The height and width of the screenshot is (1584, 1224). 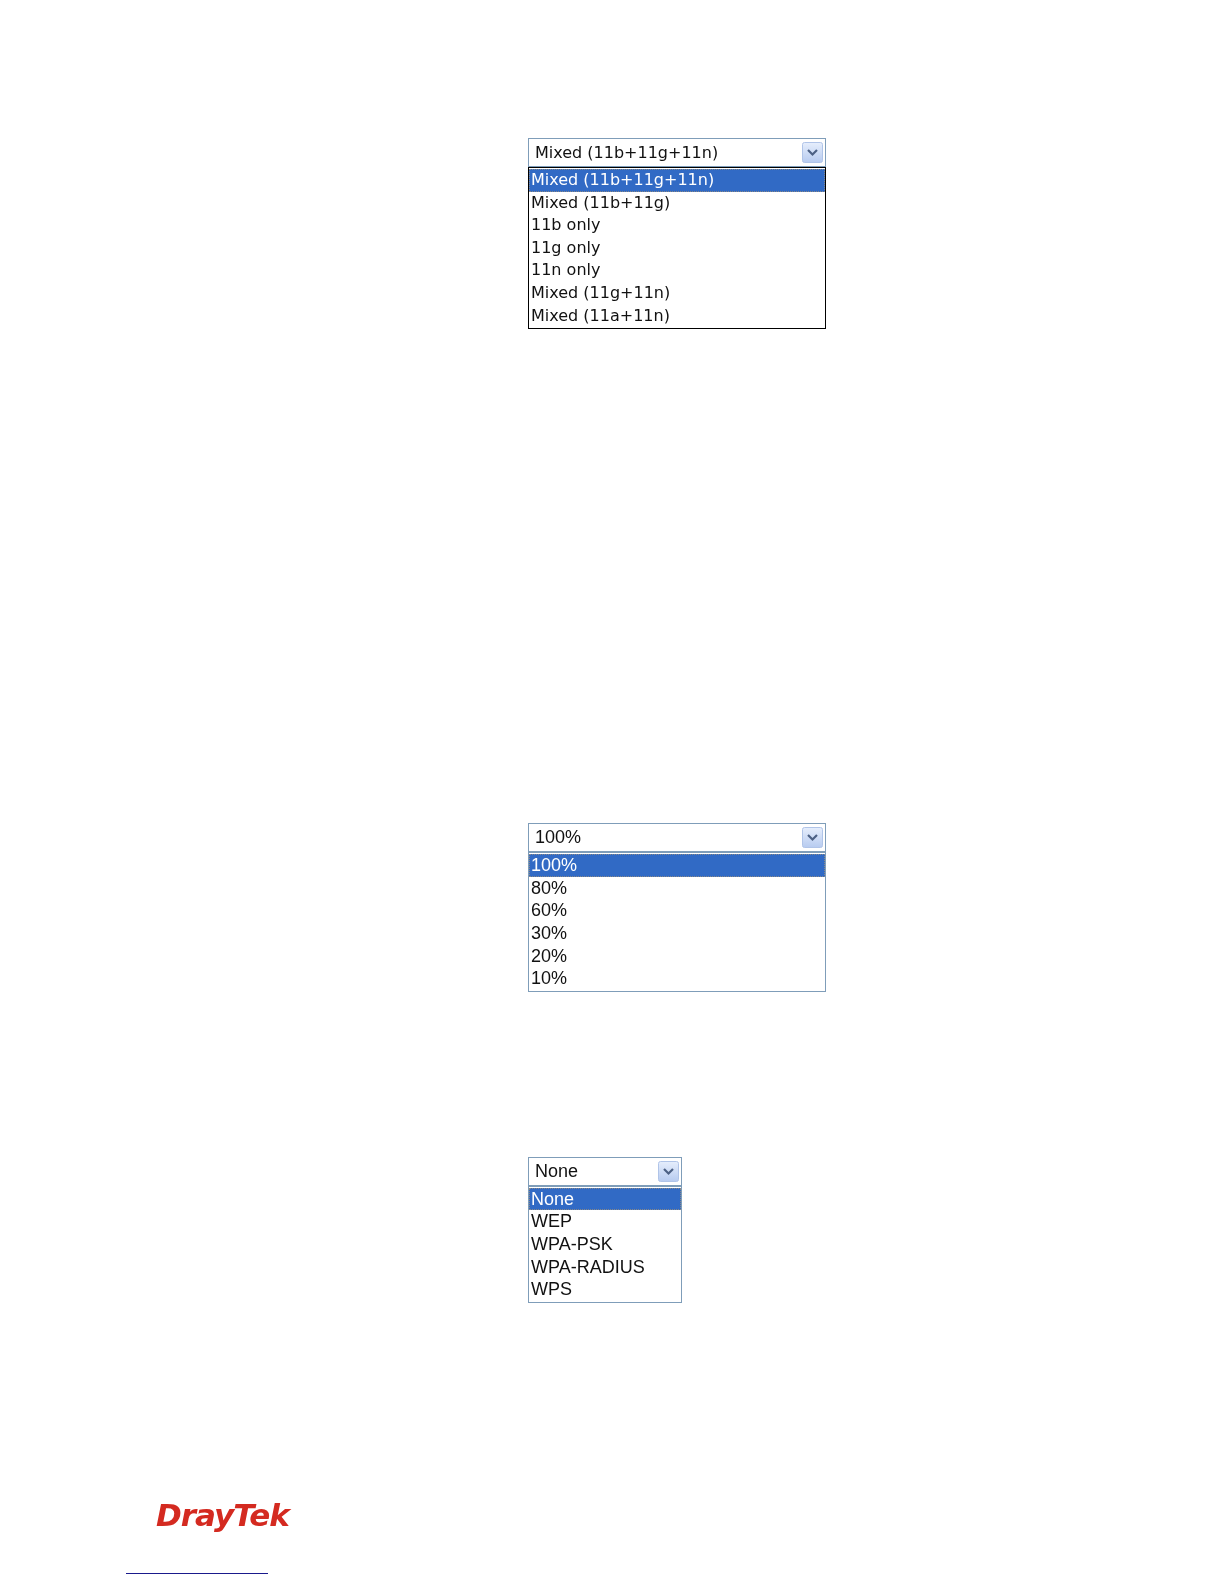 I want to click on dropdown-option: Mixed (11g+11n), so click(x=677, y=293).